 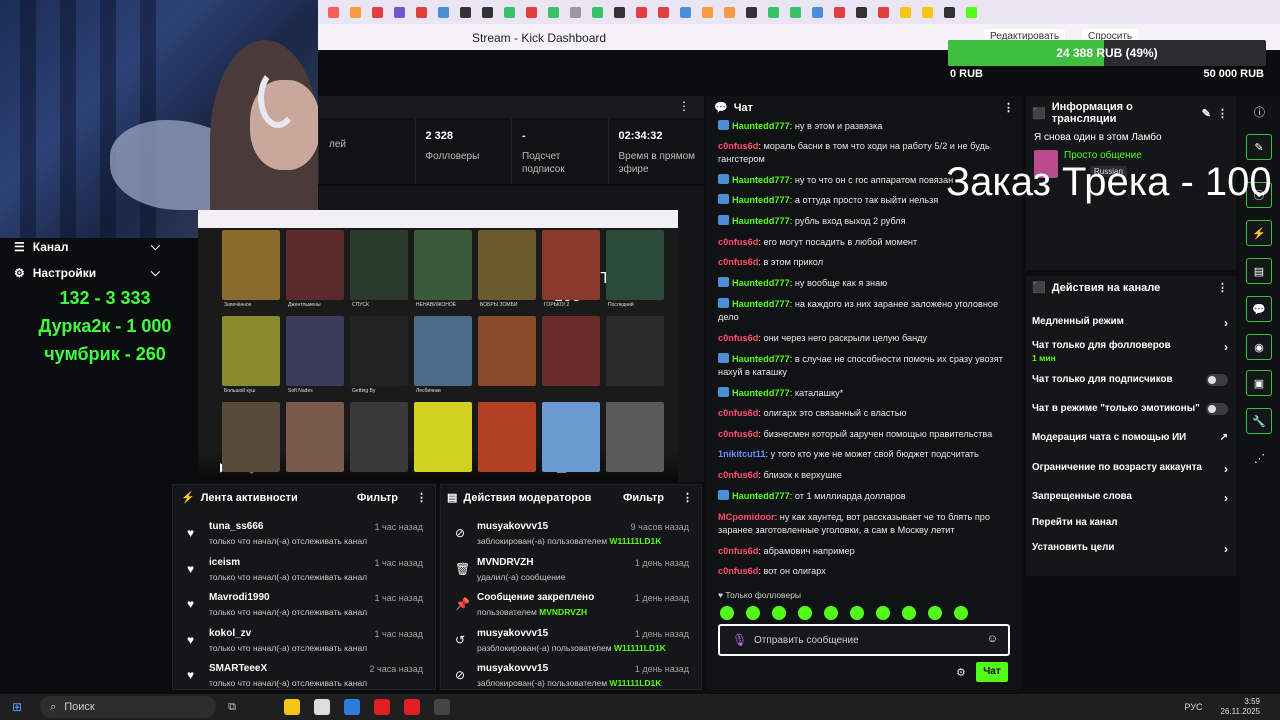 What do you see at coordinates (87, 246) in the screenshot?
I see `sidebar-item-channel: ☰ Канал ⌵` at bounding box center [87, 246].